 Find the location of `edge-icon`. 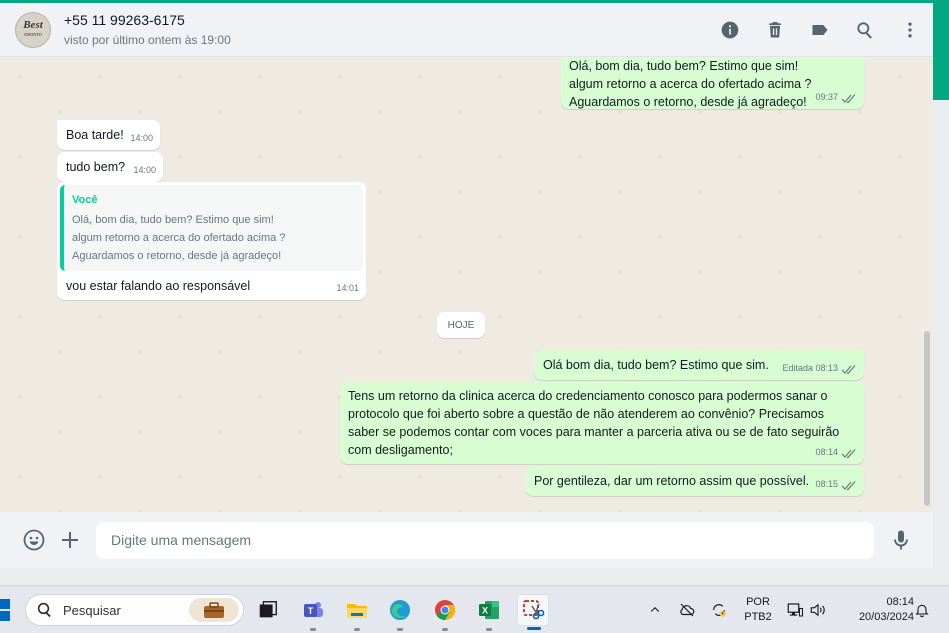

edge-icon is located at coordinates (400, 612).